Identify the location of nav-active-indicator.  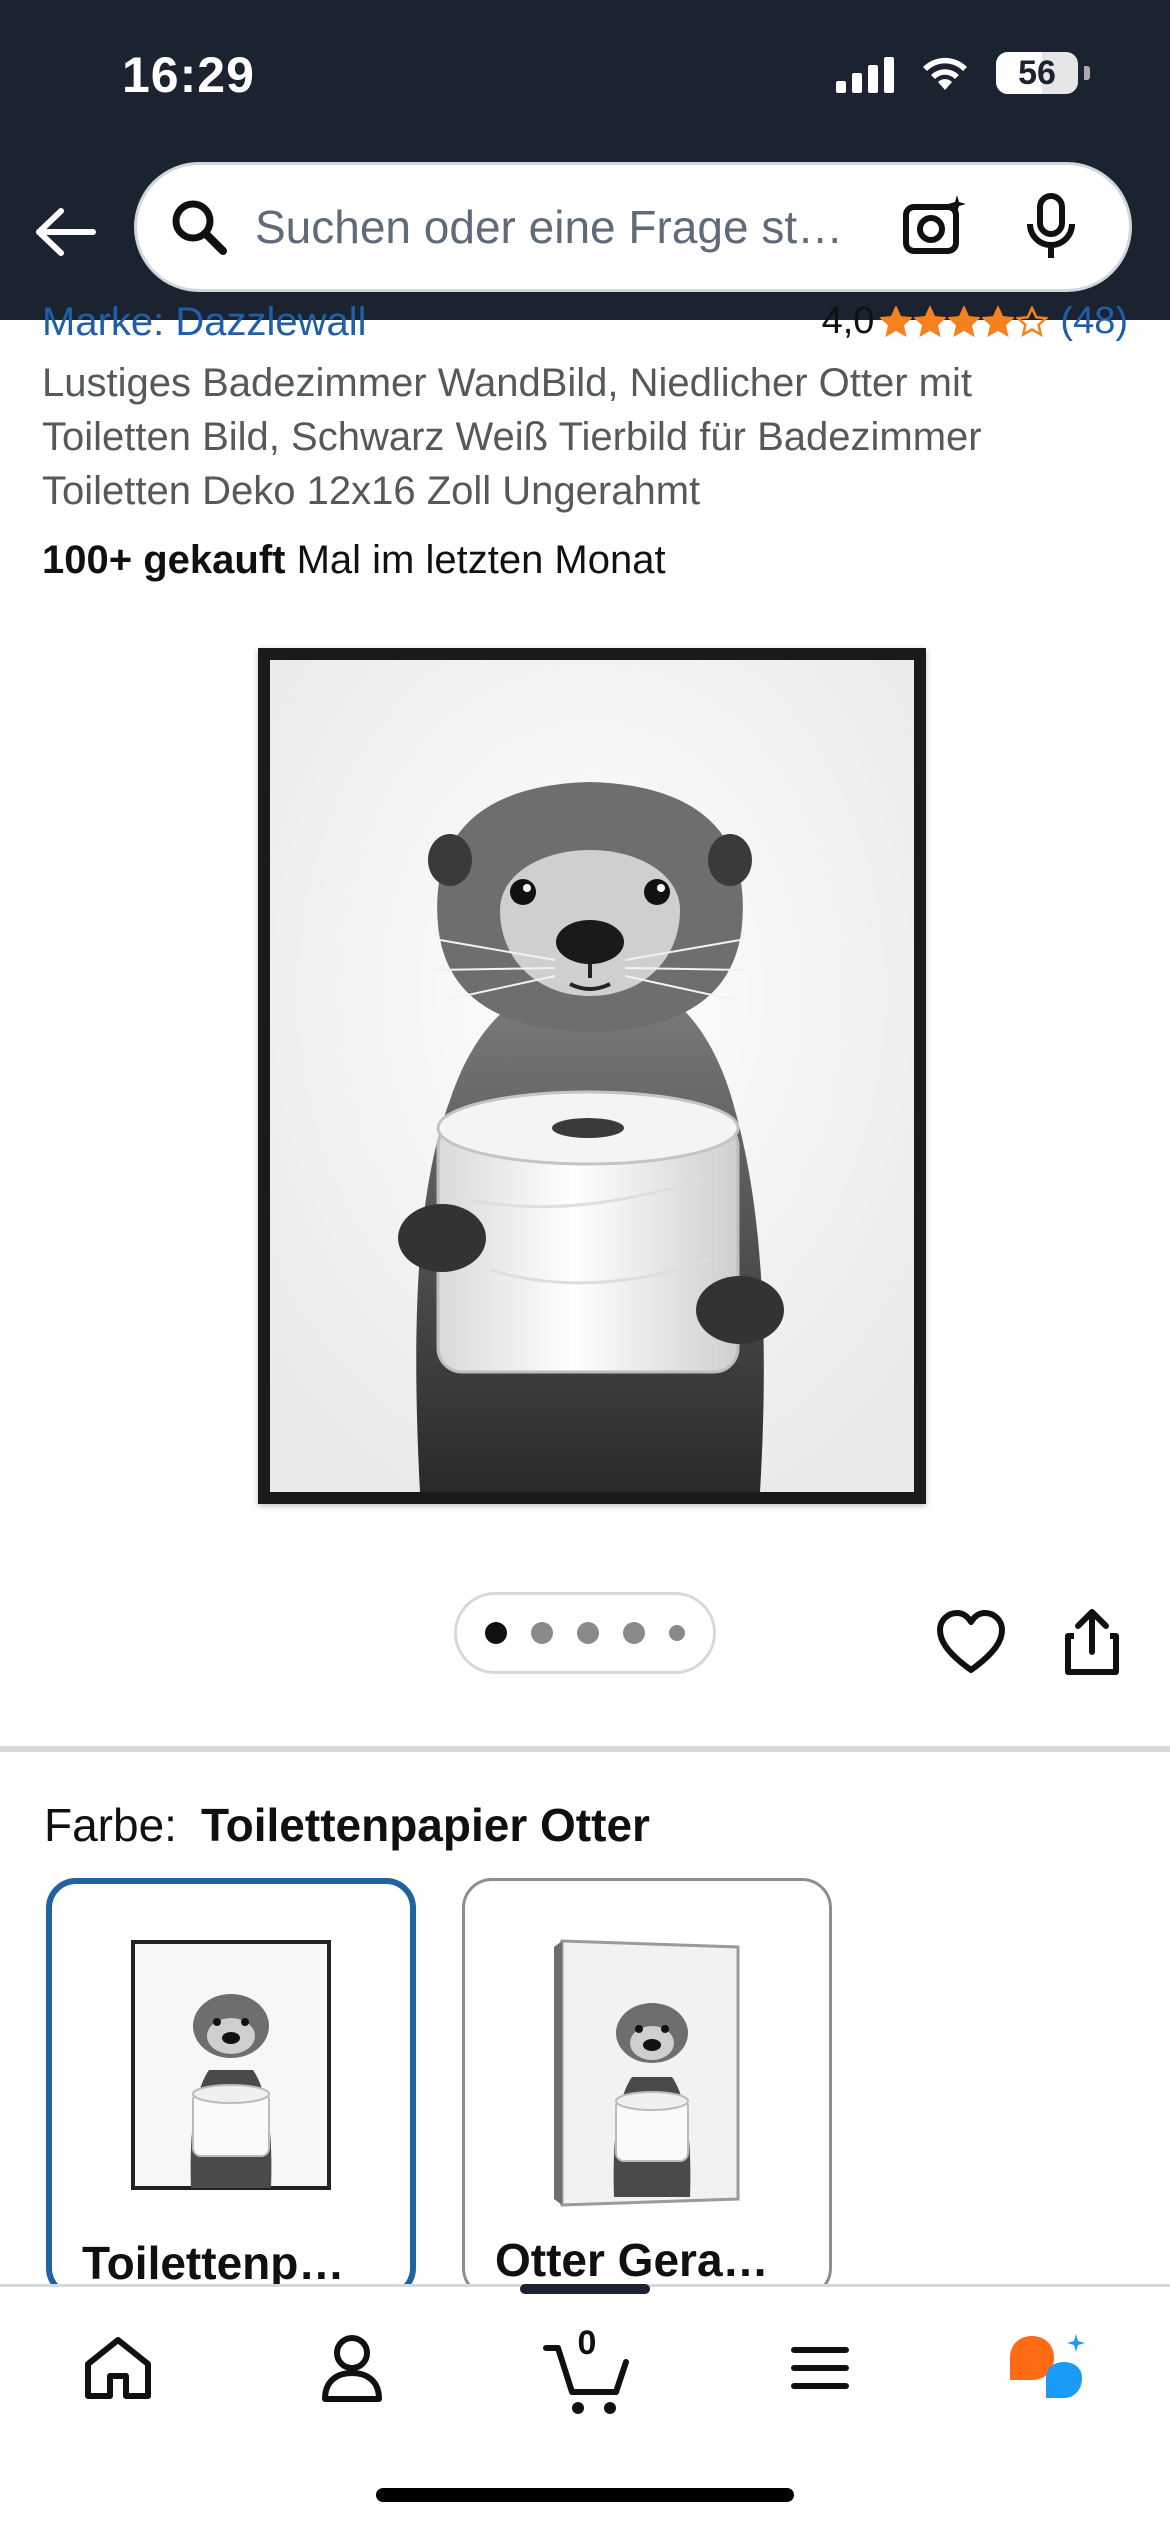
(585, 2289).